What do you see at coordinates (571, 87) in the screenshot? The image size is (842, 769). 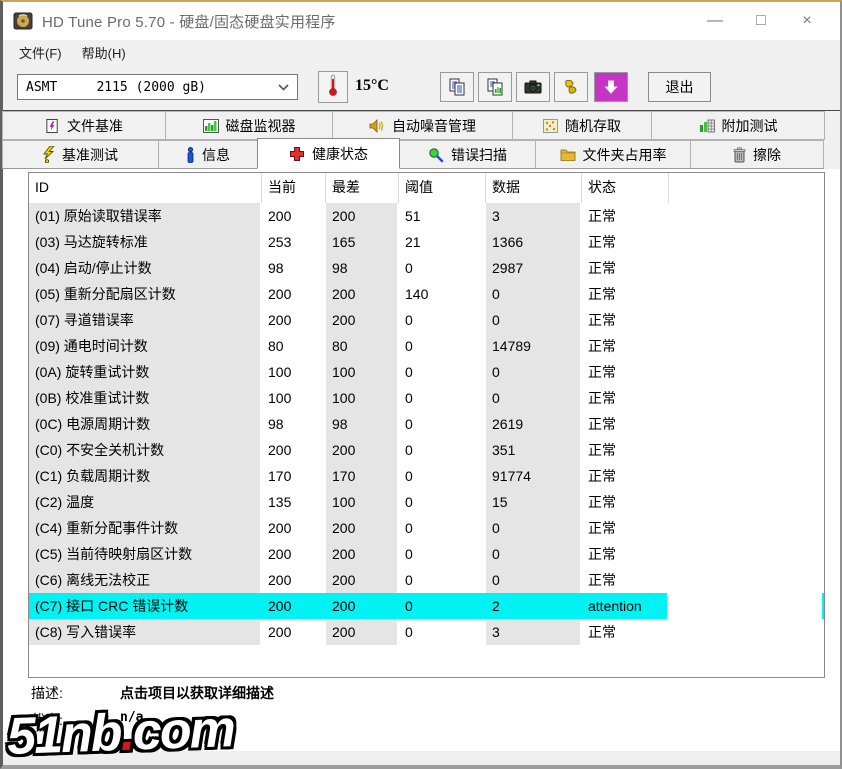 I see `acoustic-button` at bounding box center [571, 87].